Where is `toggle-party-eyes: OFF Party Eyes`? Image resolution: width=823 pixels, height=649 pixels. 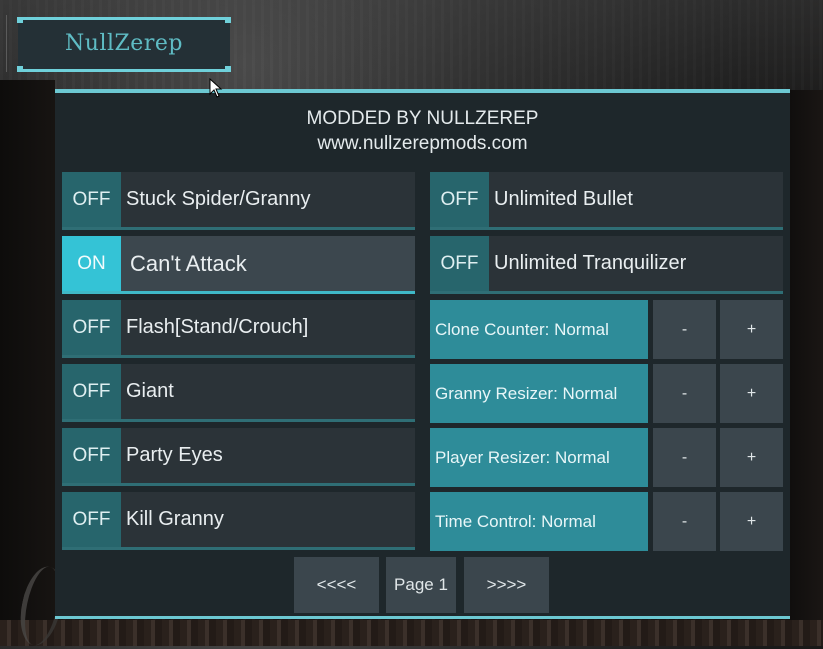
toggle-party-eyes: OFF Party Eyes is located at coordinates (238, 457).